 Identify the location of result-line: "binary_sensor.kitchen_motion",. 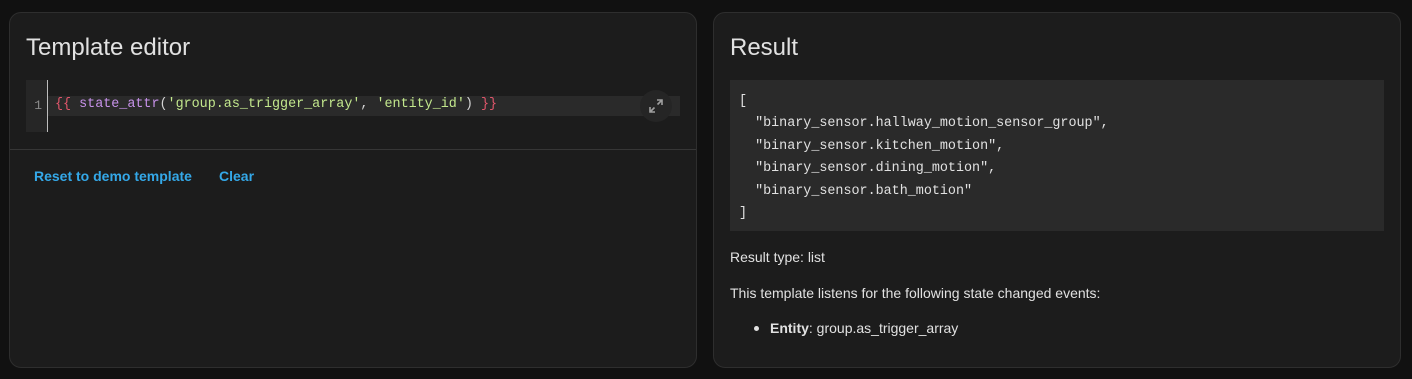
(872, 146).